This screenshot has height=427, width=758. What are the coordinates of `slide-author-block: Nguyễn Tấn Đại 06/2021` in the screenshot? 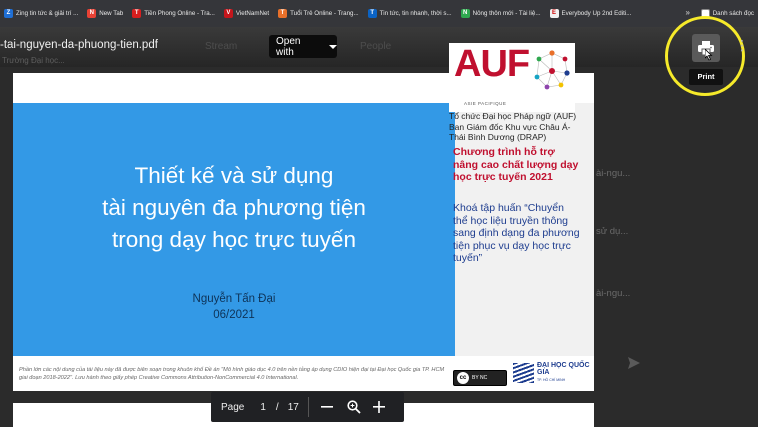 It's located at (234, 307).